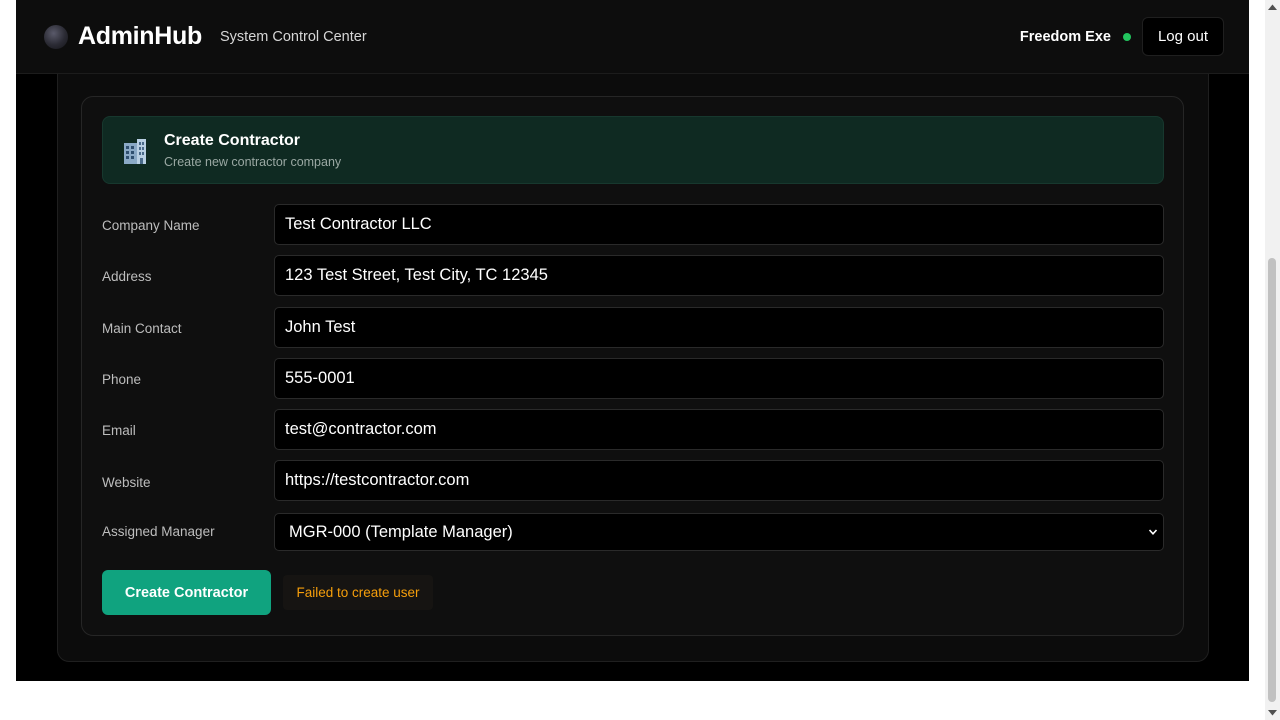 Image resolution: width=1280 pixels, height=720 pixels. What do you see at coordinates (719, 532) in the screenshot?
I see `assigned-manager-select: MGR-000 (Template Manager)` at bounding box center [719, 532].